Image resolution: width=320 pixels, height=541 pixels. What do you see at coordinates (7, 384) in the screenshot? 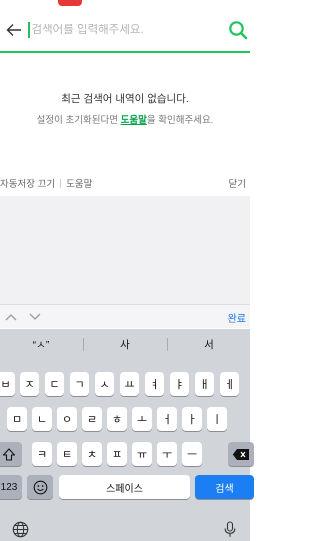
I see `key-ㅂ: ㅂ` at bounding box center [7, 384].